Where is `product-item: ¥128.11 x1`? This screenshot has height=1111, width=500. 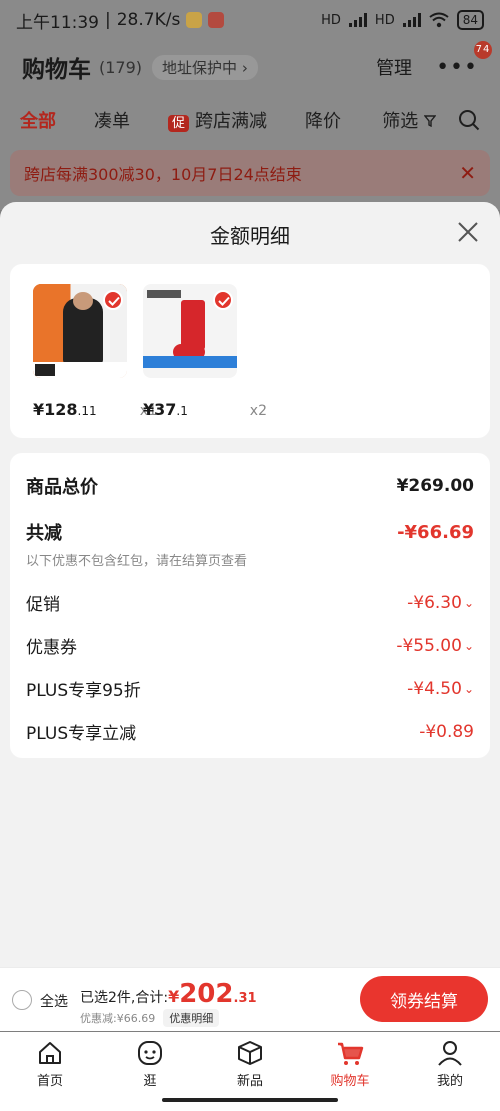 product-item: ¥128.11 x1 is located at coordinates (95, 351).